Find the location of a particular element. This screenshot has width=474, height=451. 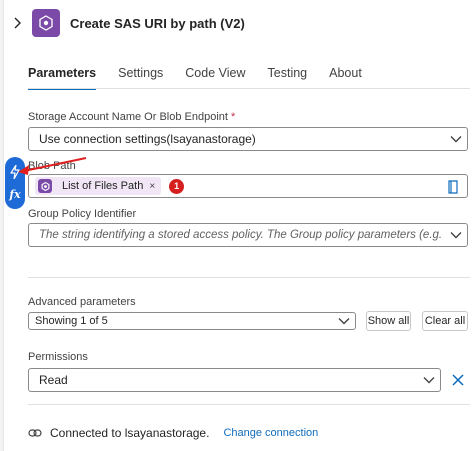

connection-status-text: Connected to lsayanastorage. is located at coordinates (130, 433).